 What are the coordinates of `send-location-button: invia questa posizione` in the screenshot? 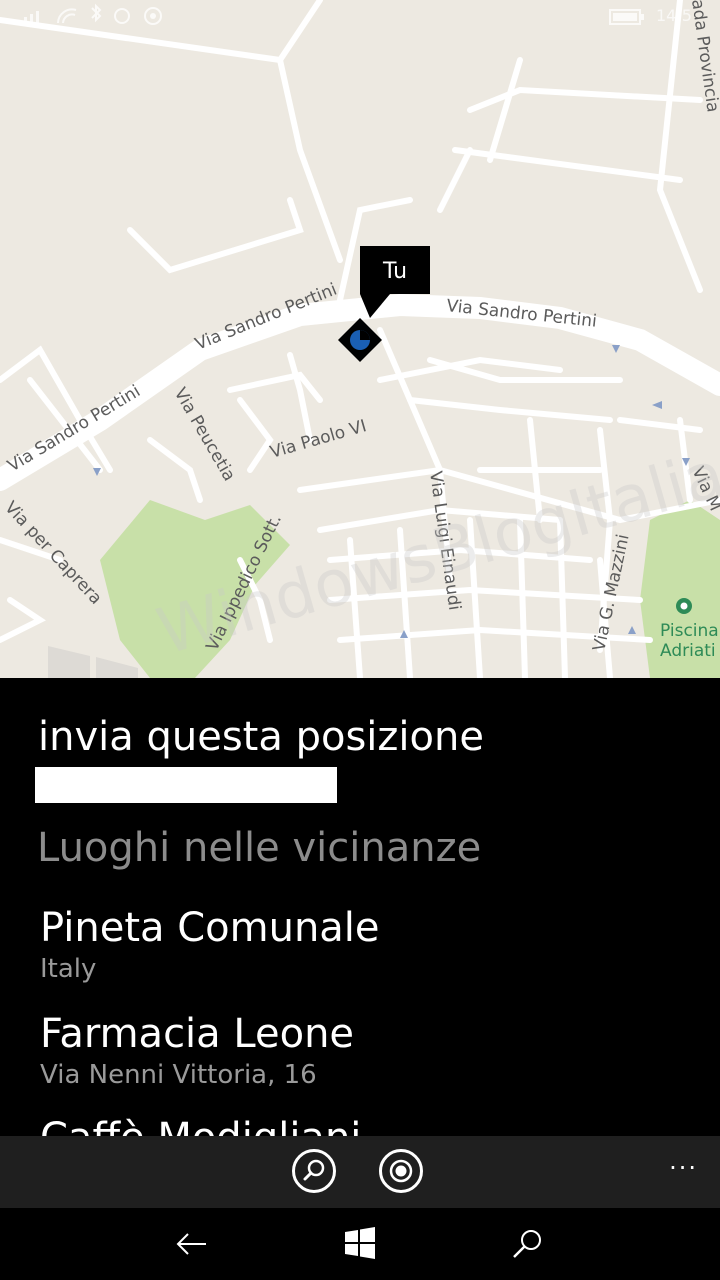 It's located at (261, 737).